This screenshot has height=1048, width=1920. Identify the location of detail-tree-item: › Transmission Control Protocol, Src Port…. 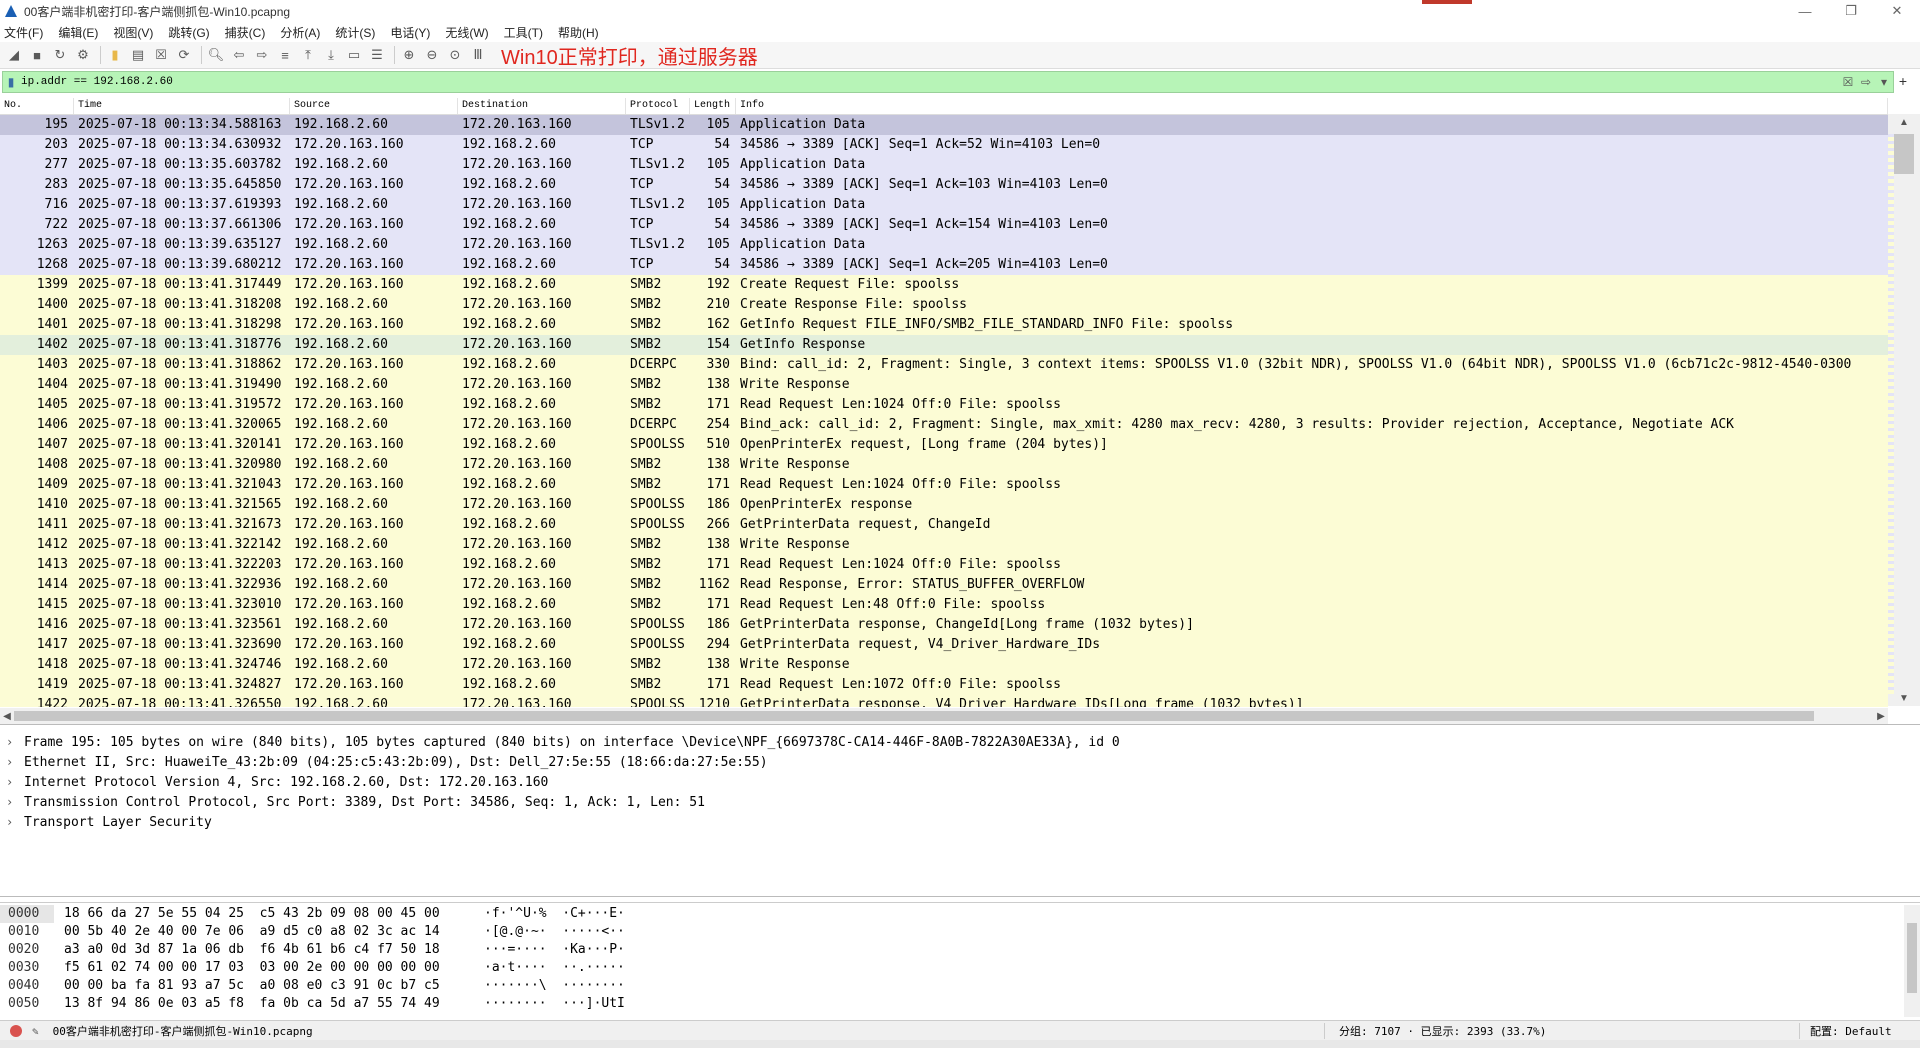
(960, 802).